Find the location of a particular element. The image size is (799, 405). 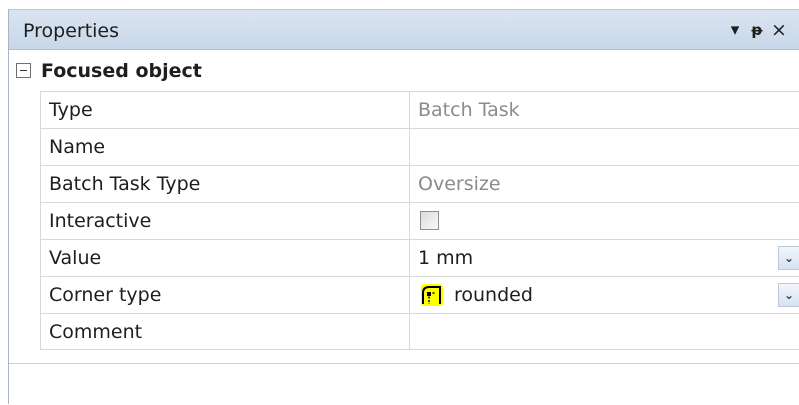

corner-type-selected-text: rounded is located at coordinates (493, 295).